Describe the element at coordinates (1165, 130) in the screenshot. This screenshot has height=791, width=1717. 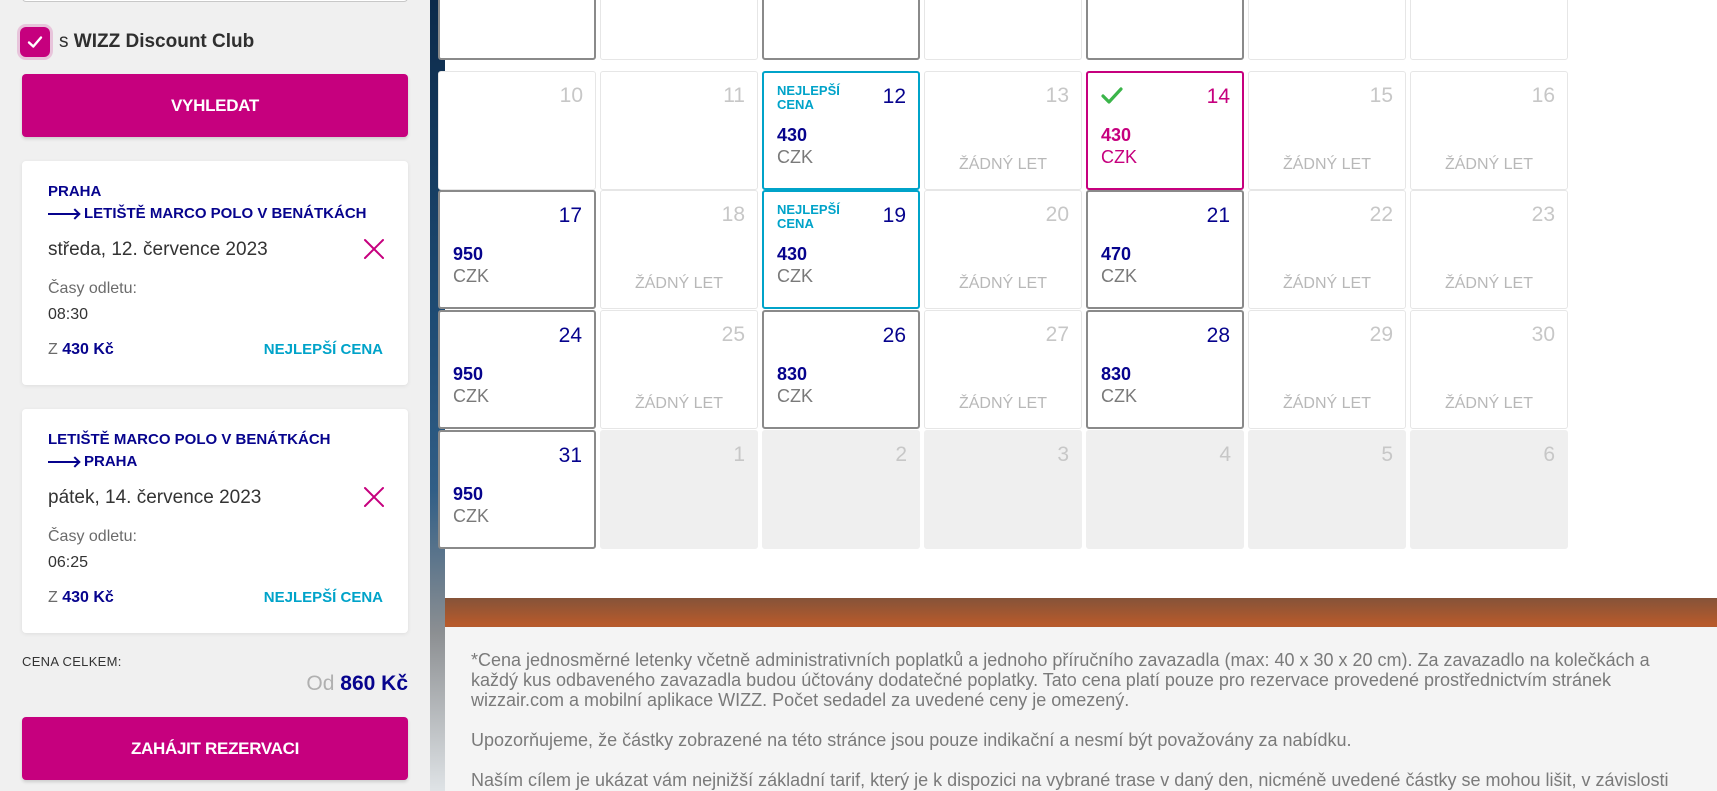
I see `calendar-day-14: 14 430 CZK` at that location.